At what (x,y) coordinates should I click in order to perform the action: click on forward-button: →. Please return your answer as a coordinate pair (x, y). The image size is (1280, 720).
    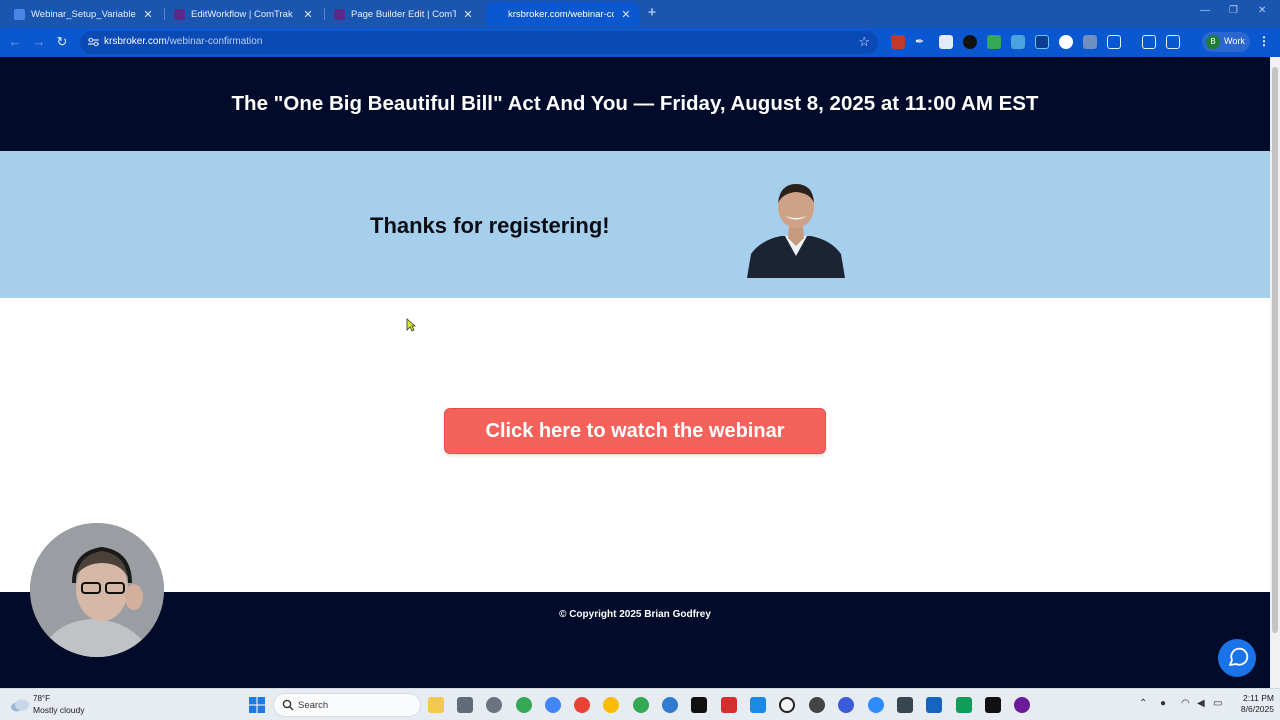
    Looking at the image, I should click on (39, 42).